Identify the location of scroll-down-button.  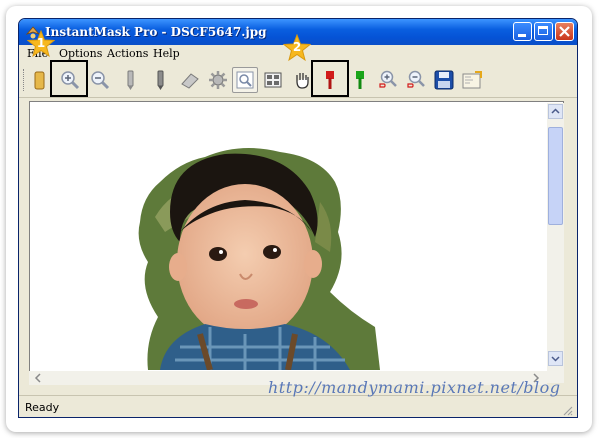
(555, 358).